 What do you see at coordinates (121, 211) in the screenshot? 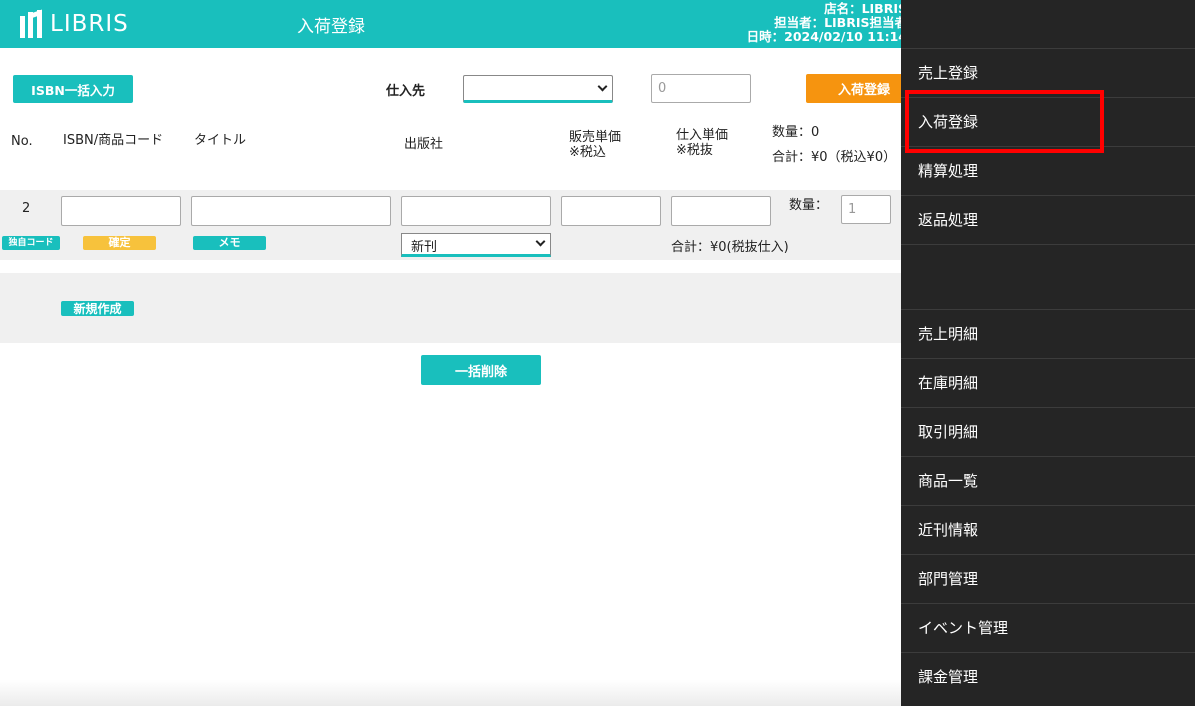
I see `isbn-field` at bounding box center [121, 211].